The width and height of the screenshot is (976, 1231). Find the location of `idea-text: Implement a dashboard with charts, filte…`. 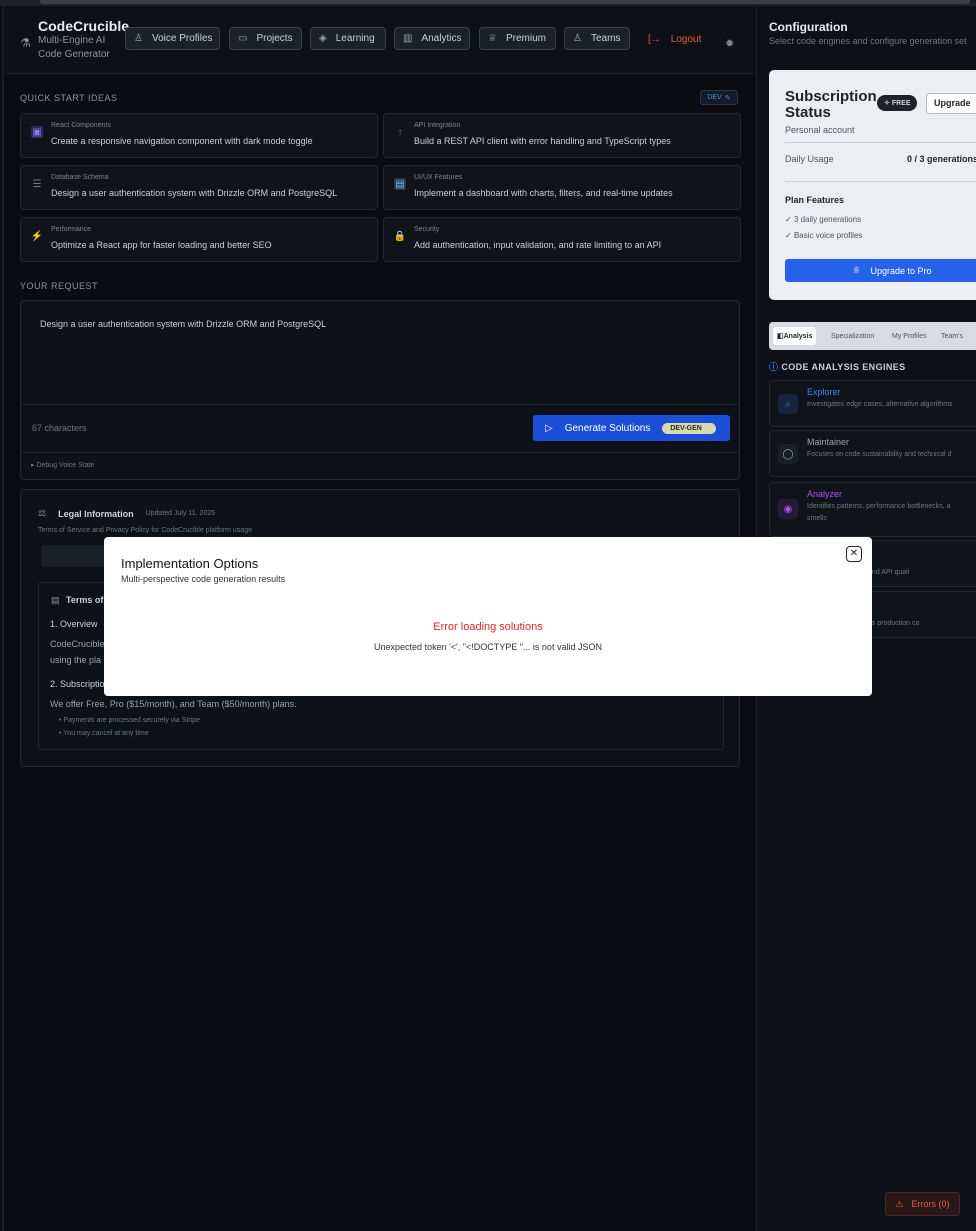

idea-text: Implement a dashboard with charts, filte… is located at coordinates (543, 193).